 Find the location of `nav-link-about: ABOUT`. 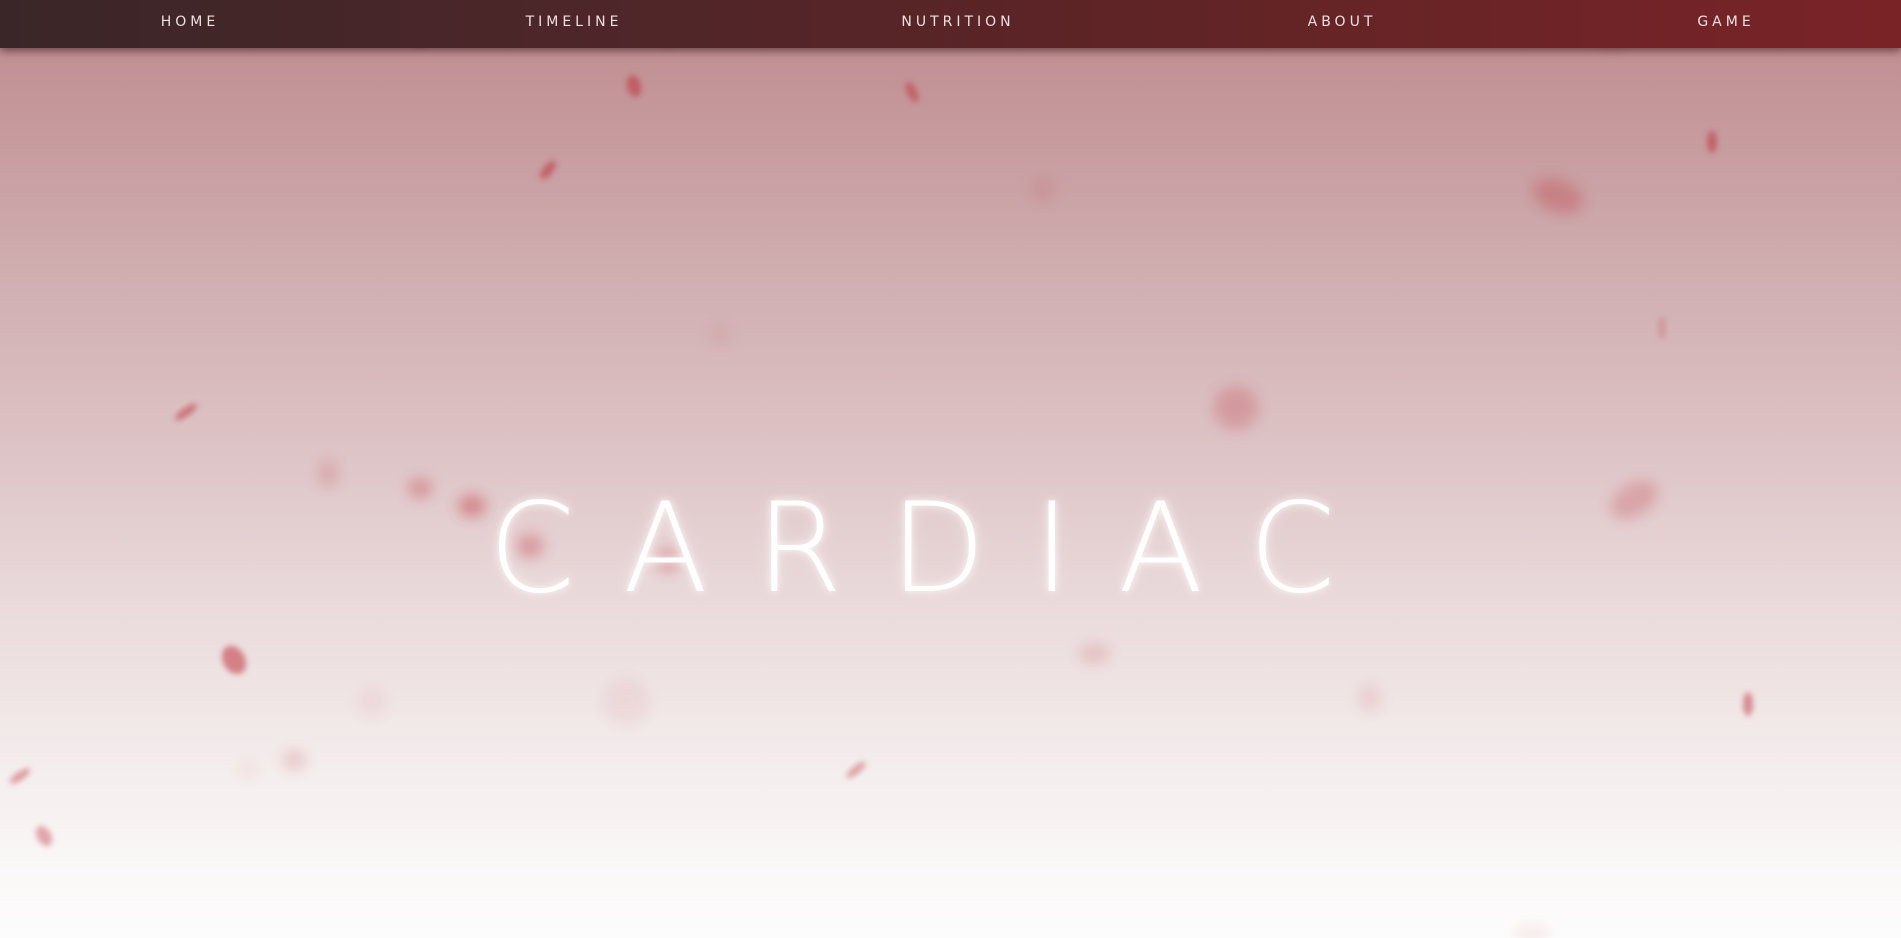

nav-link-about: ABOUT is located at coordinates (1342, 22).